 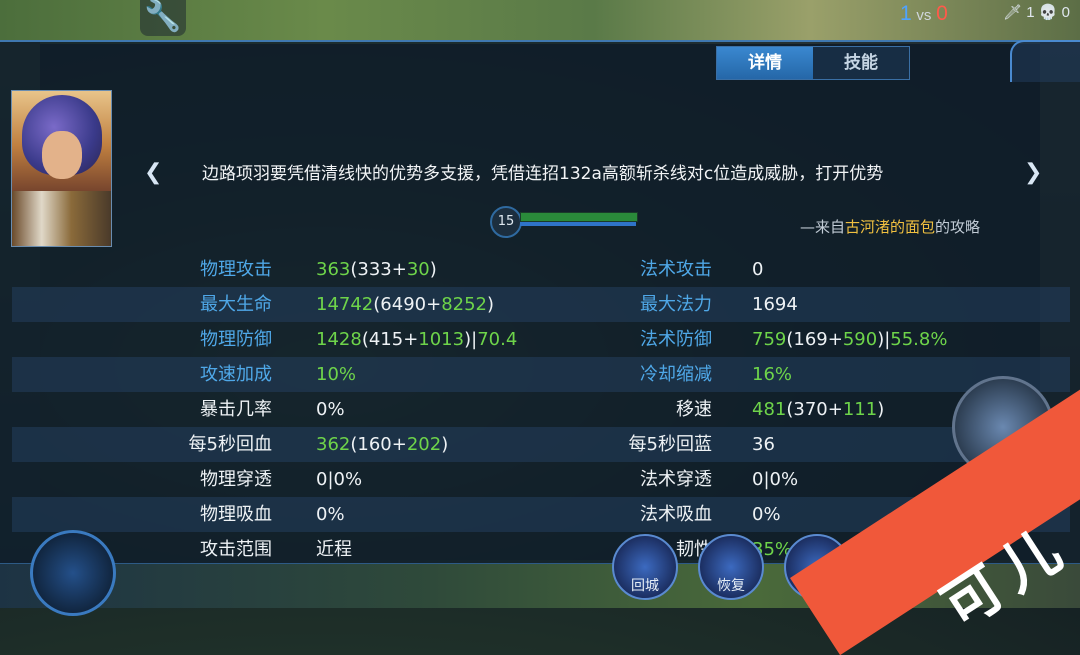 I want to click on stat-label-left: 攻击范围, so click(x=236, y=549).